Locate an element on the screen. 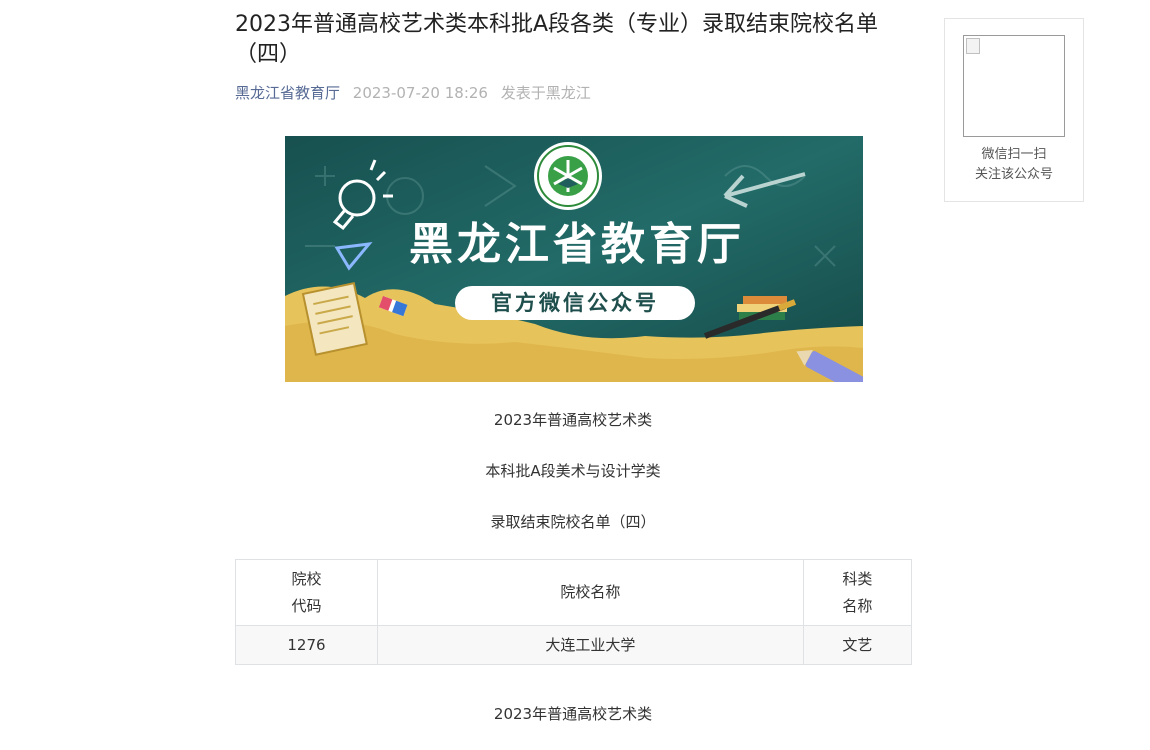 The width and height of the screenshot is (1150, 750). section-line-1: 2023年普通高校艺术类 is located at coordinates (573, 420).